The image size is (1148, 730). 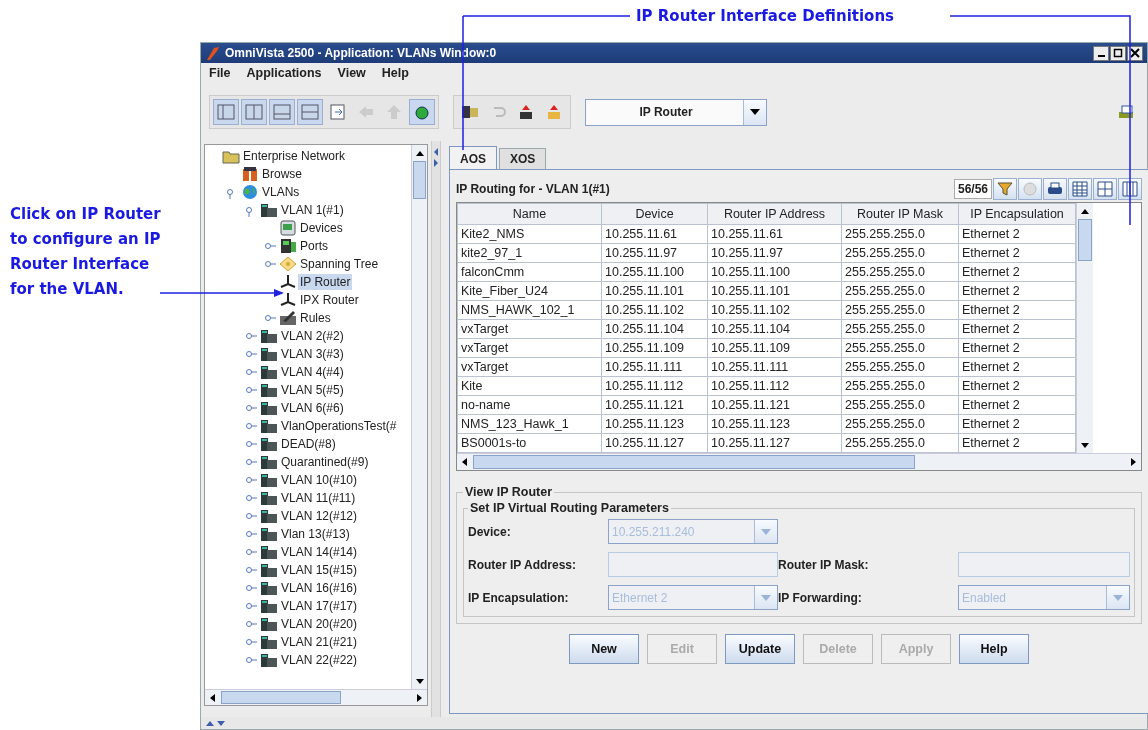 What do you see at coordinates (314, 246) in the screenshot?
I see `tree-item: Ports` at bounding box center [314, 246].